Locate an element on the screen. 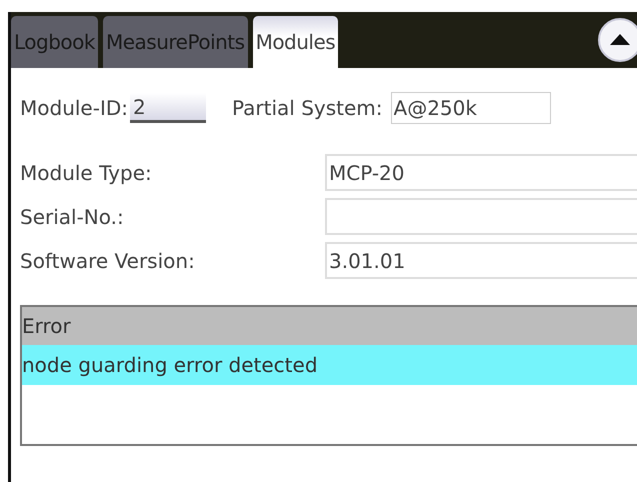  column-header: Error is located at coordinates (329, 326).